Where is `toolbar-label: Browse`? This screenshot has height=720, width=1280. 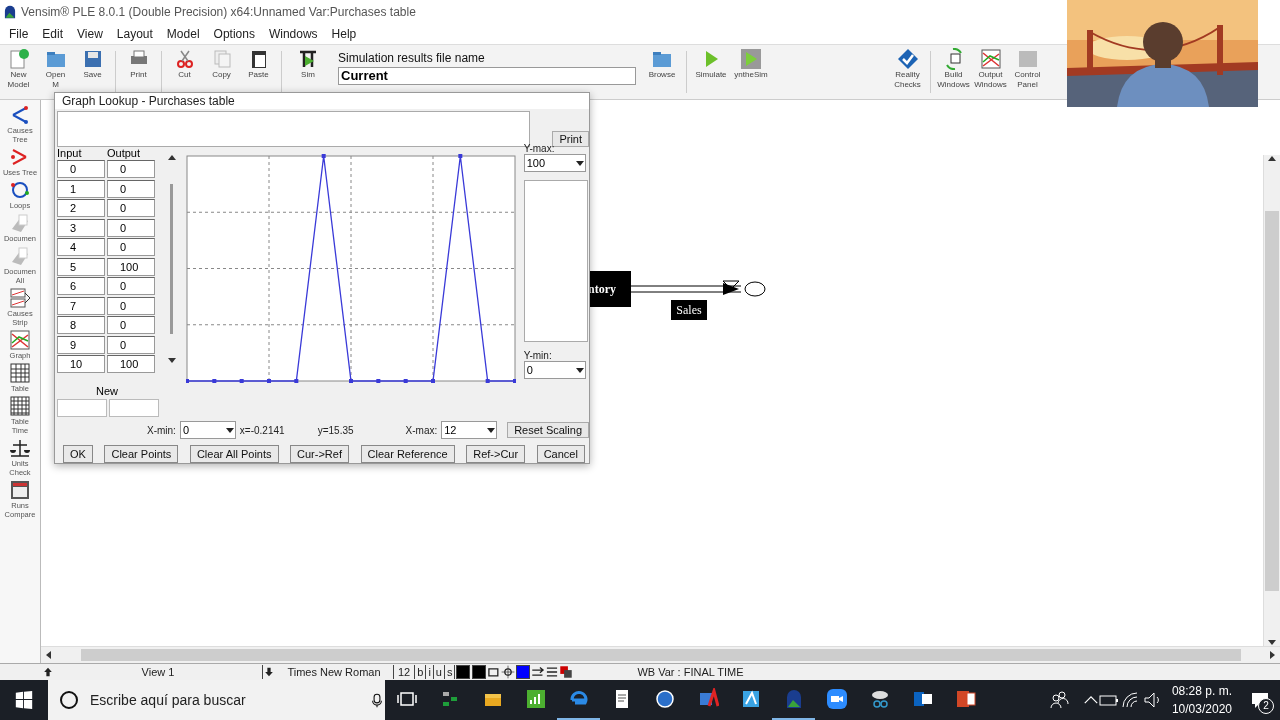 toolbar-label: Browse is located at coordinates (662, 75).